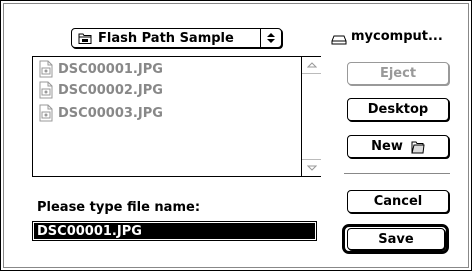 The image size is (472, 271). I want to click on file-name: DSC00001.JPG, so click(110, 69).